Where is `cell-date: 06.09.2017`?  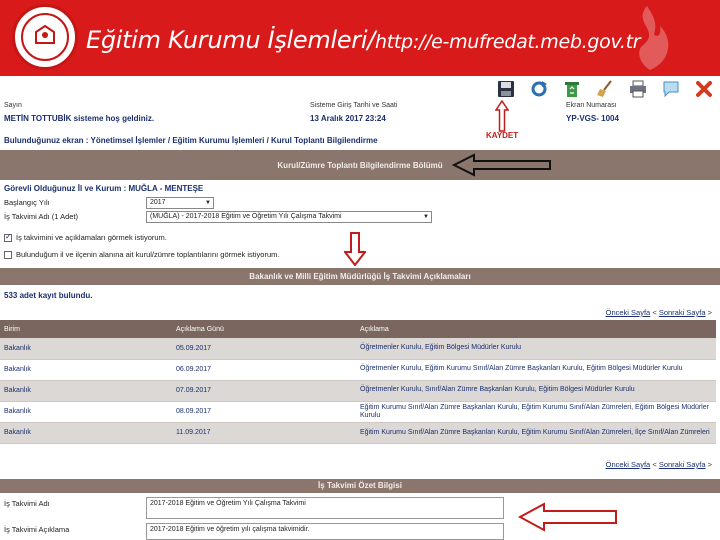 cell-date: 06.09.2017 is located at coordinates (264, 370).